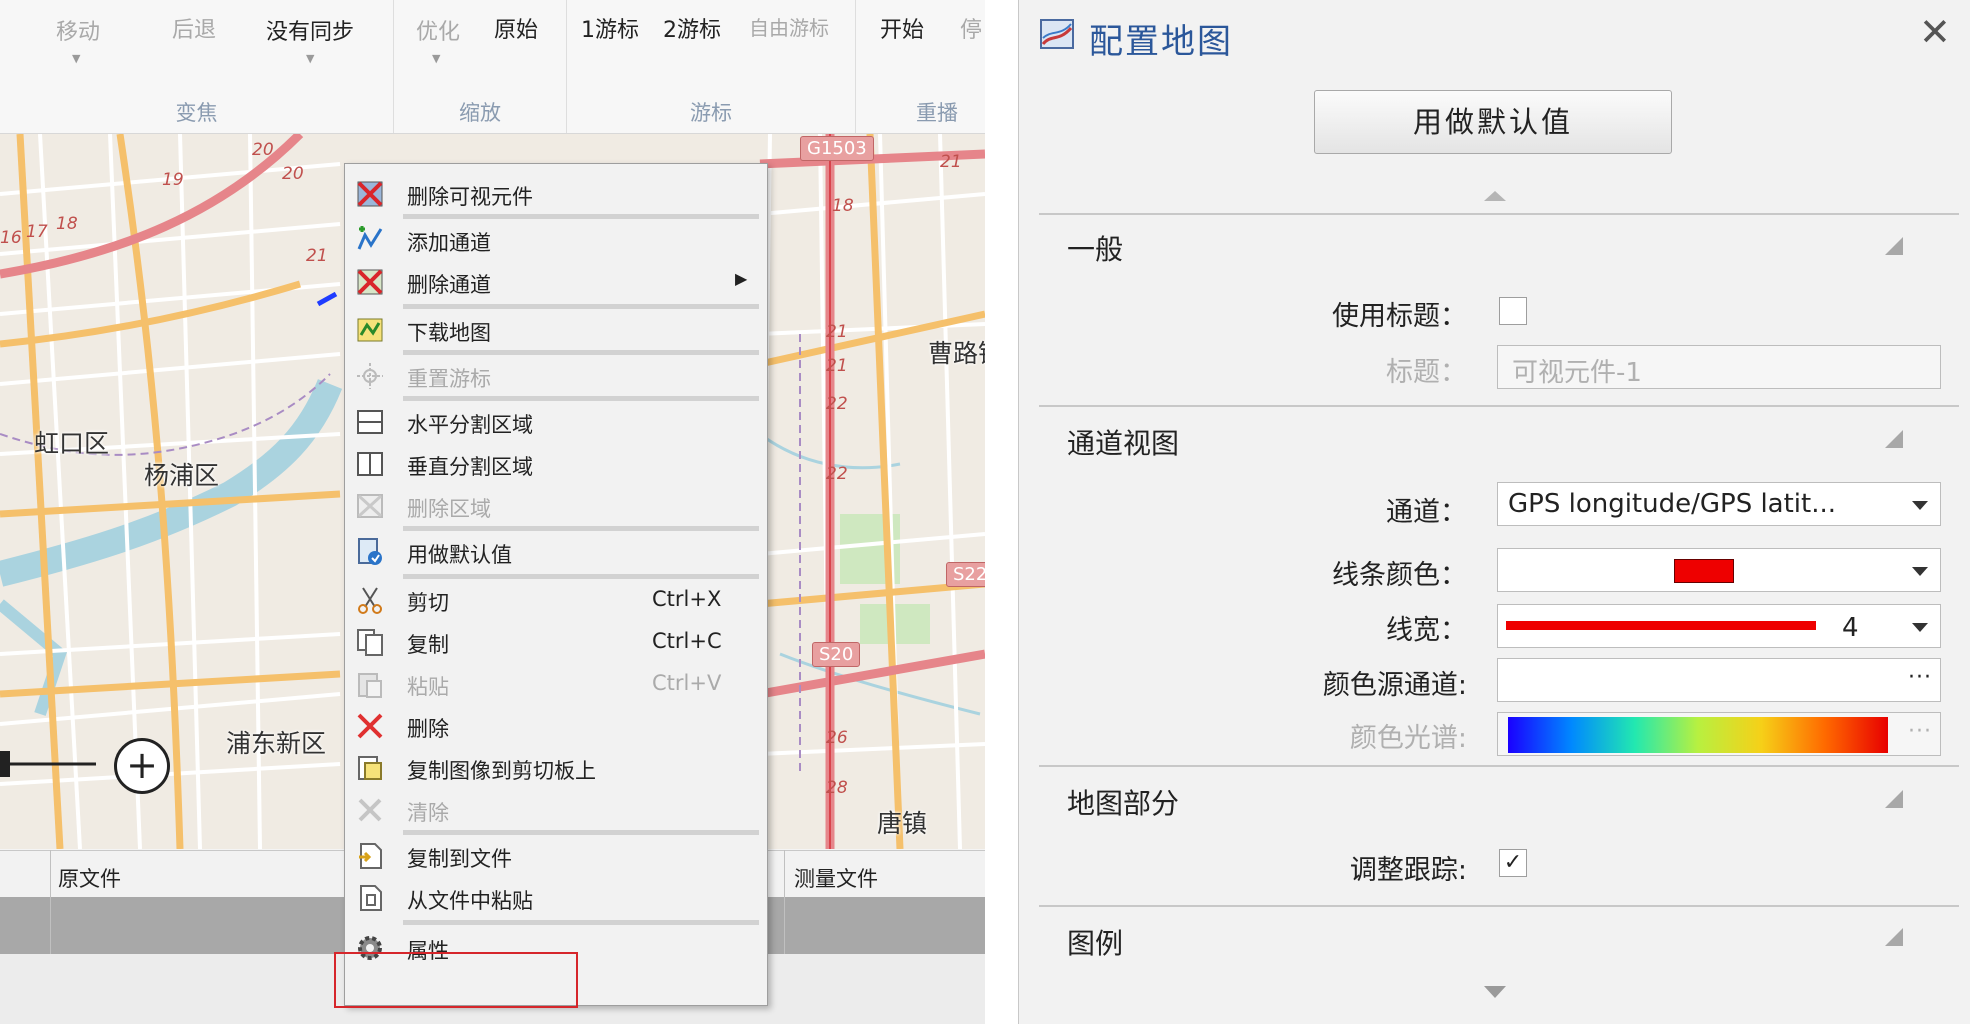 Image resolution: width=1970 pixels, height=1024 pixels. I want to click on line-width-preview, so click(1661, 625).